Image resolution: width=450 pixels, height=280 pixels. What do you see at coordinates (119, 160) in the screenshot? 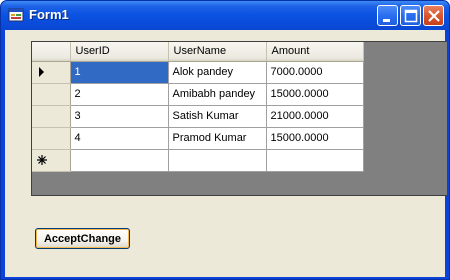
I see `cell-userid-new` at bounding box center [119, 160].